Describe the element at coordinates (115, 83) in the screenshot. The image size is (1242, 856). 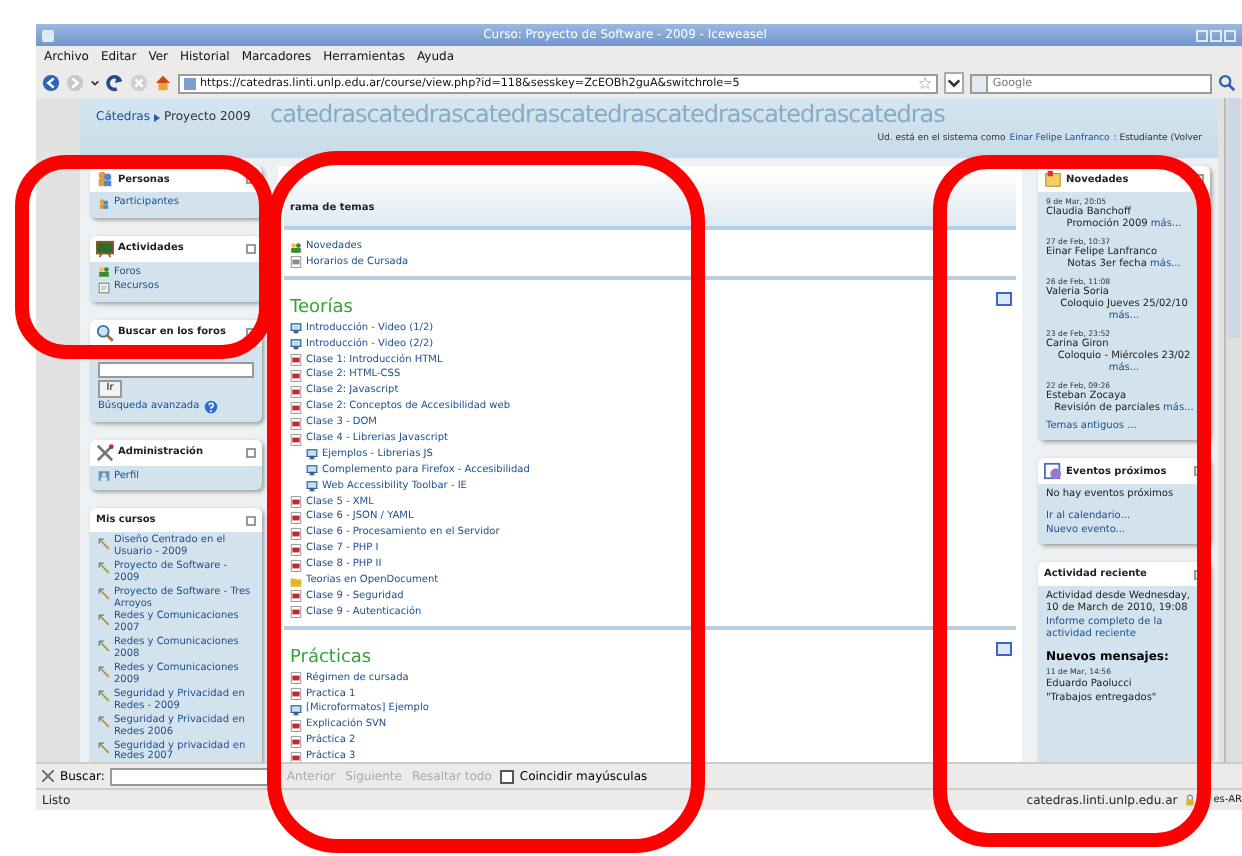
I see `reload-icon` at that location.